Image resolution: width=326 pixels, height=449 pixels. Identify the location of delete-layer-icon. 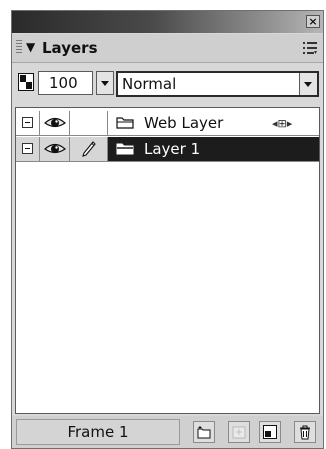
(305, 432).